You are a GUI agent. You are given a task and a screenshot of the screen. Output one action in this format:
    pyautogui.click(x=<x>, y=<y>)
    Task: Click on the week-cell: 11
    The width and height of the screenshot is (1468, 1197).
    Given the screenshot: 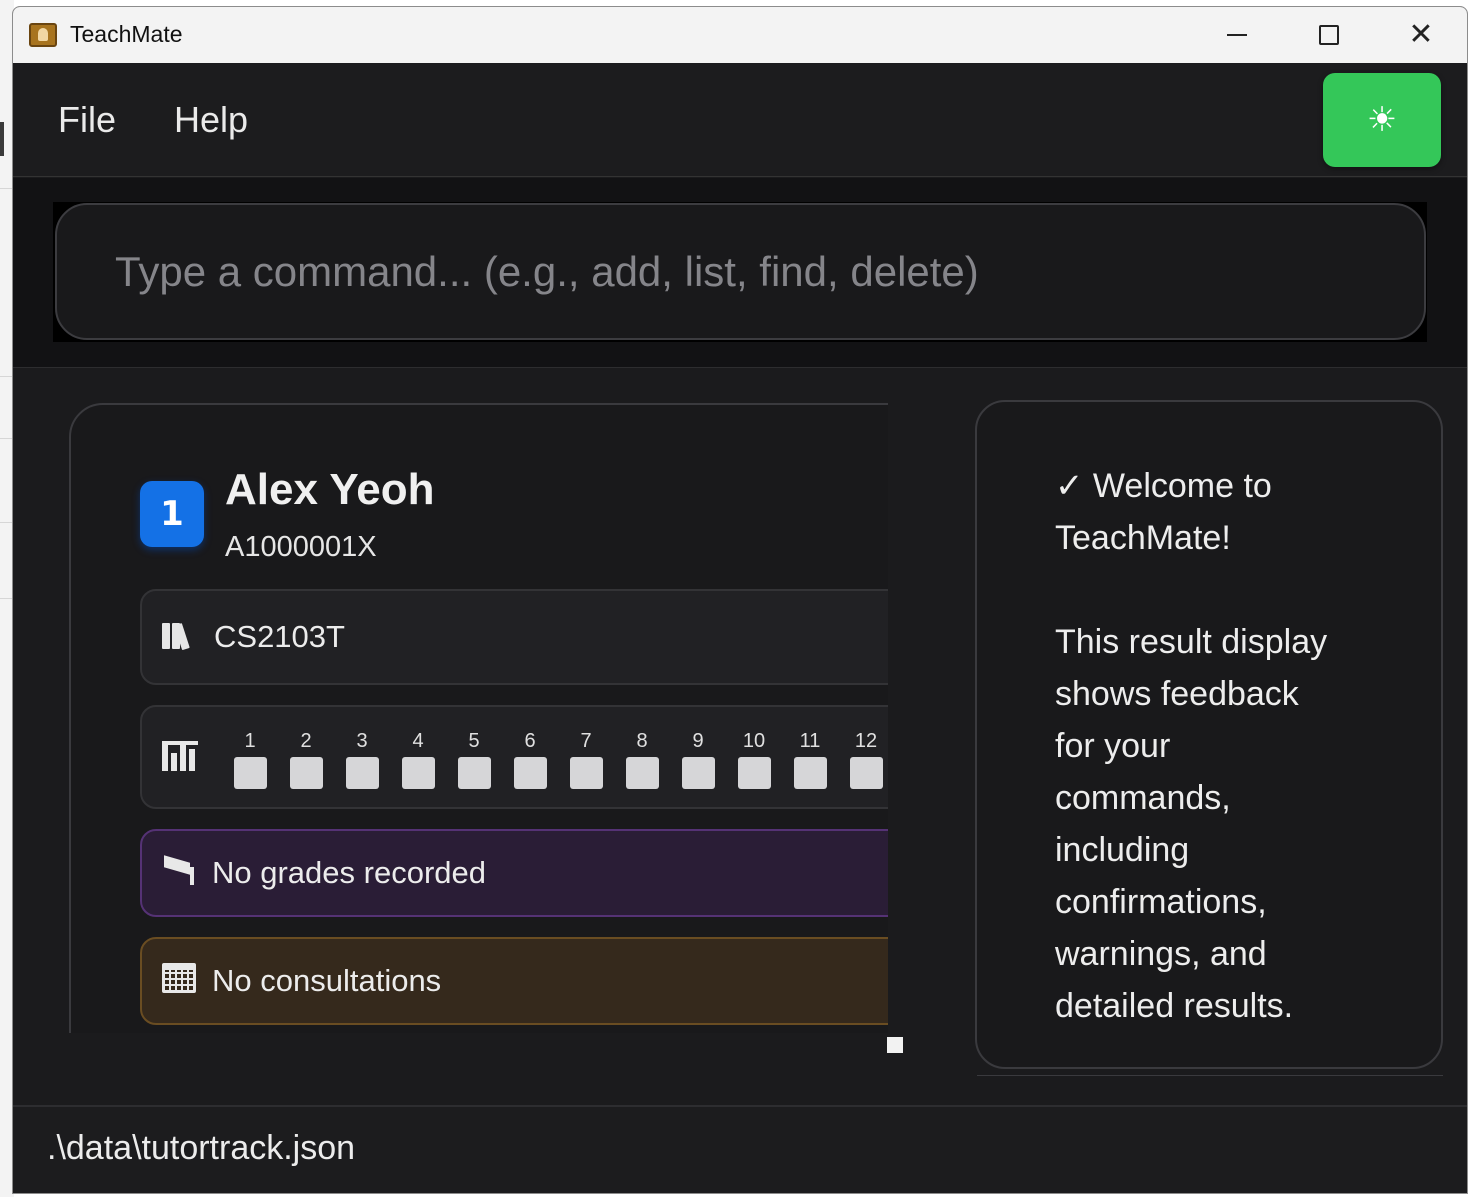 What is the action you would take?
    pyautogui.click(x=810, y=757)
    